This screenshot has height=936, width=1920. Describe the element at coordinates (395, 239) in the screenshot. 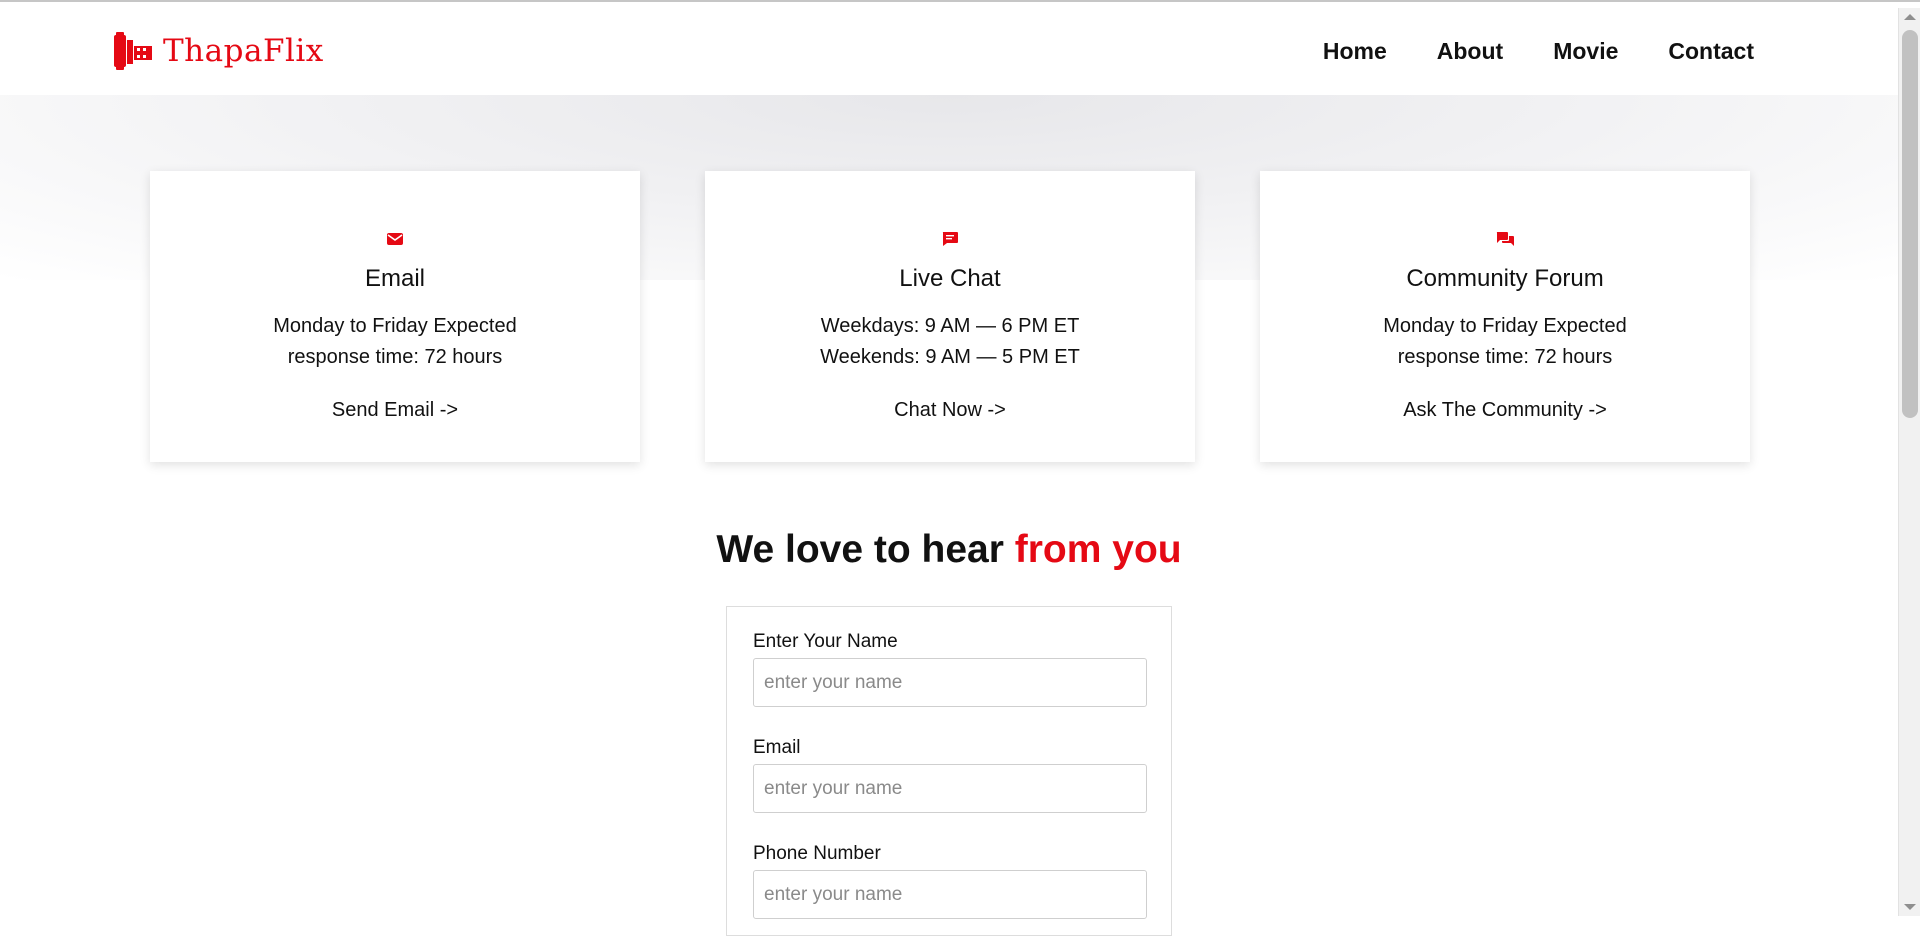

I see `email-icon` at that location.